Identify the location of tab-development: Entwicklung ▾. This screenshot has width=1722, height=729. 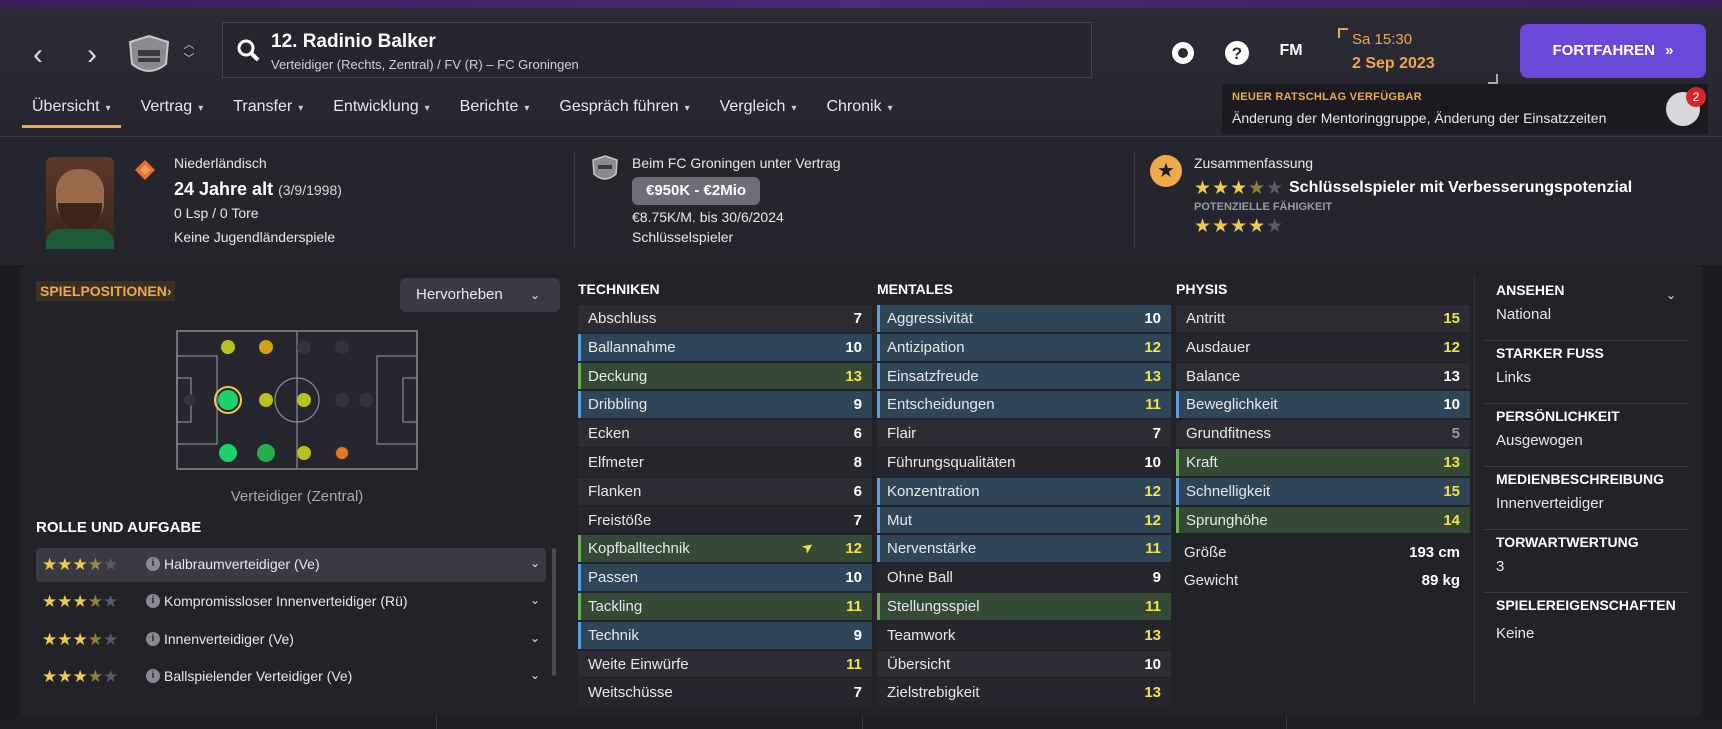
(381, 108).